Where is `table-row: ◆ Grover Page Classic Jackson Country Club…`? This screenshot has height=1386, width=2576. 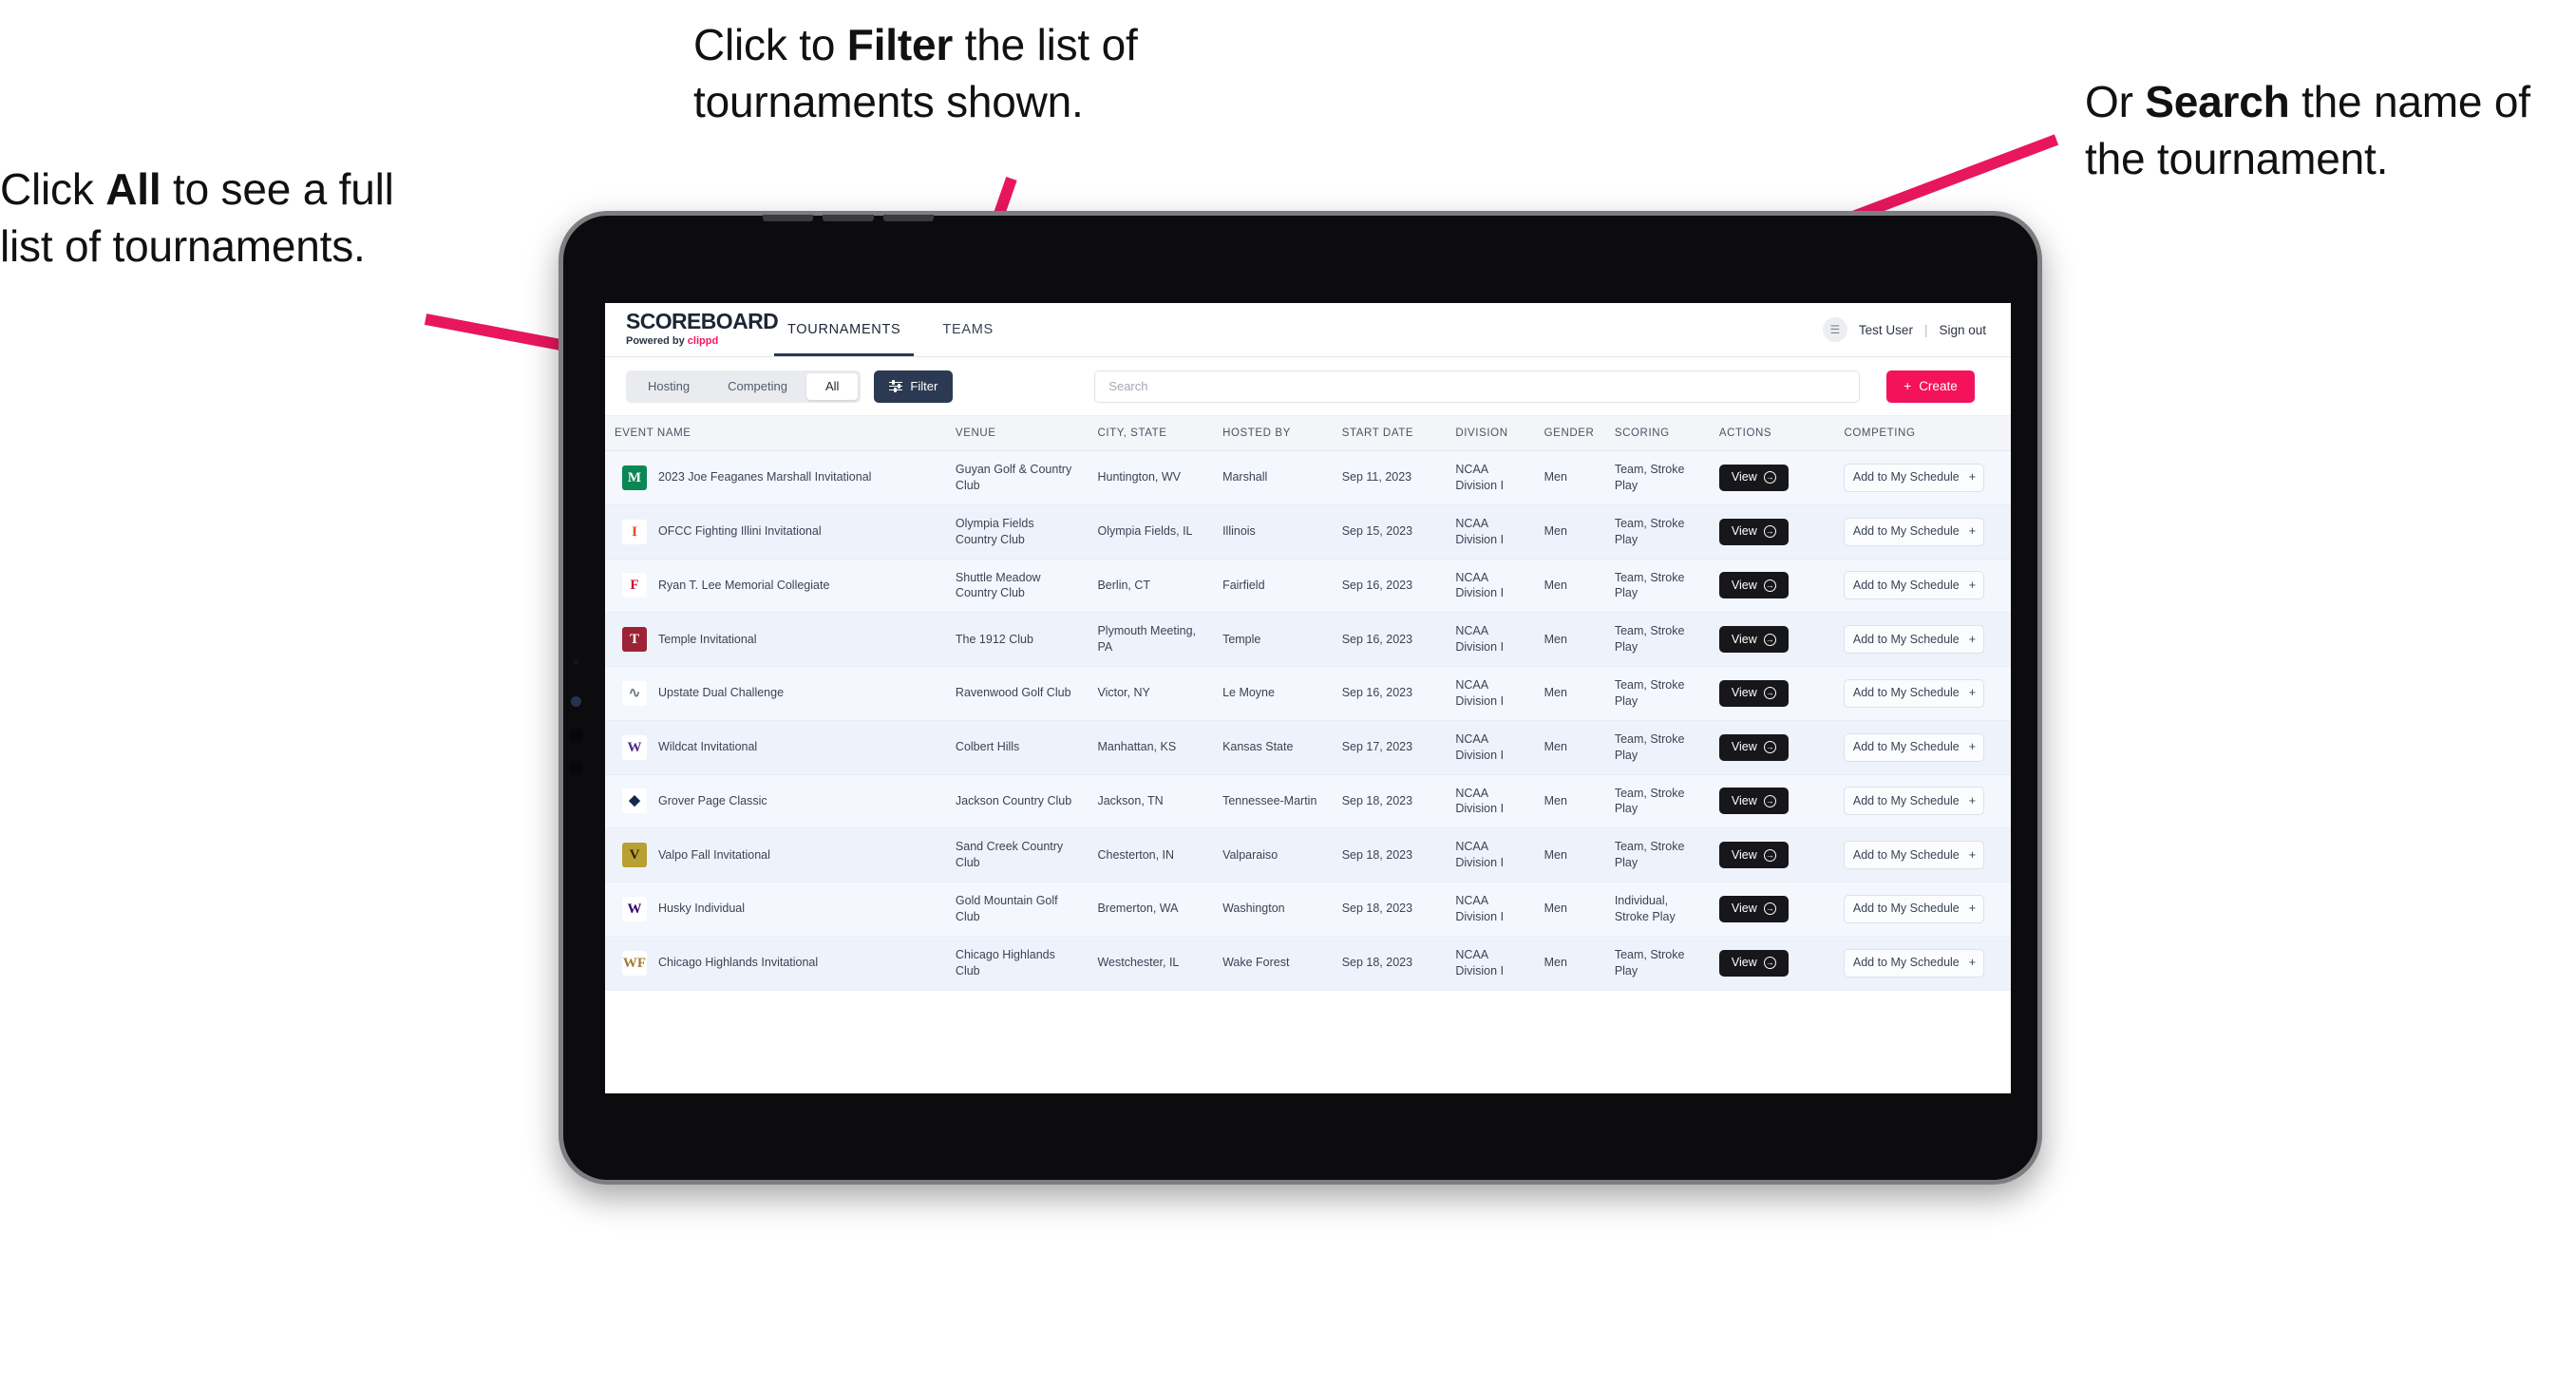
table-row: ◆ Grover Page Classic Jackson Country Club… is located at coordinates (1308, 801).